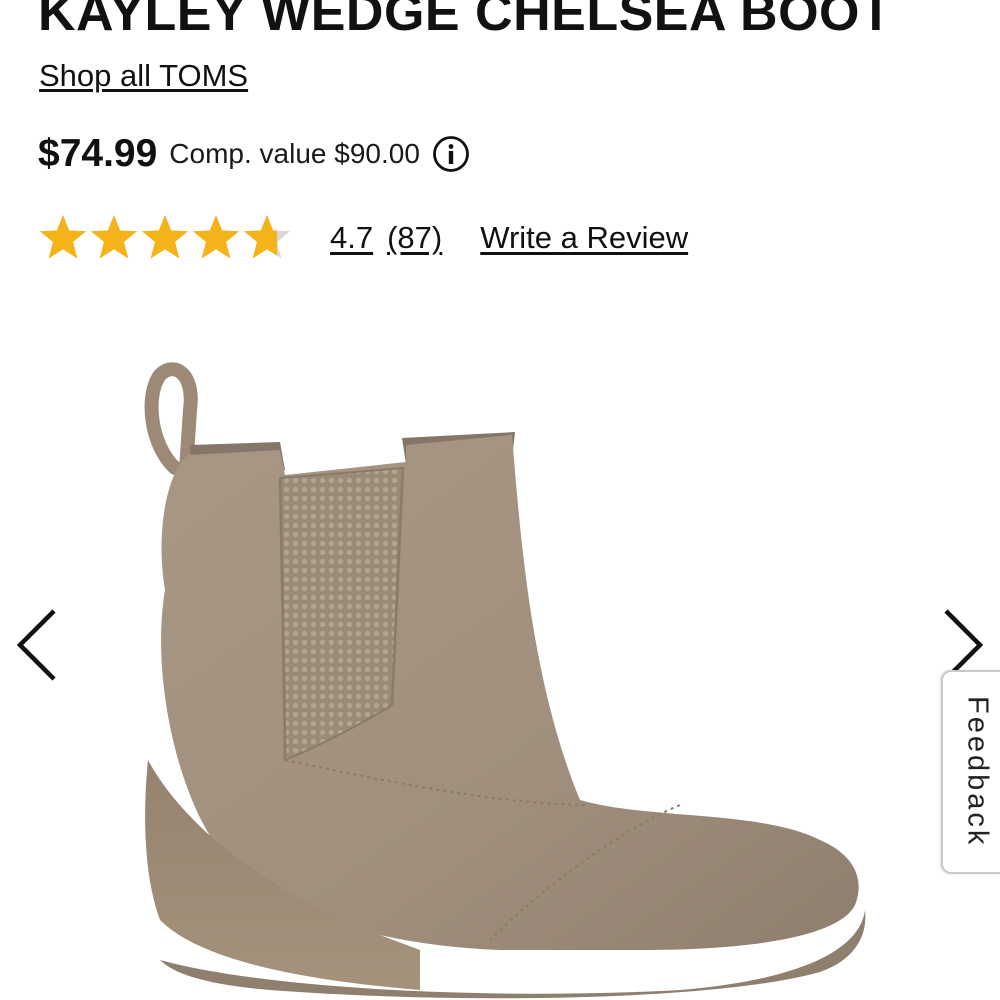  I want to click on product-title: KAYLEY WEDGE CHELSEA BOOT, so click(465, 21).